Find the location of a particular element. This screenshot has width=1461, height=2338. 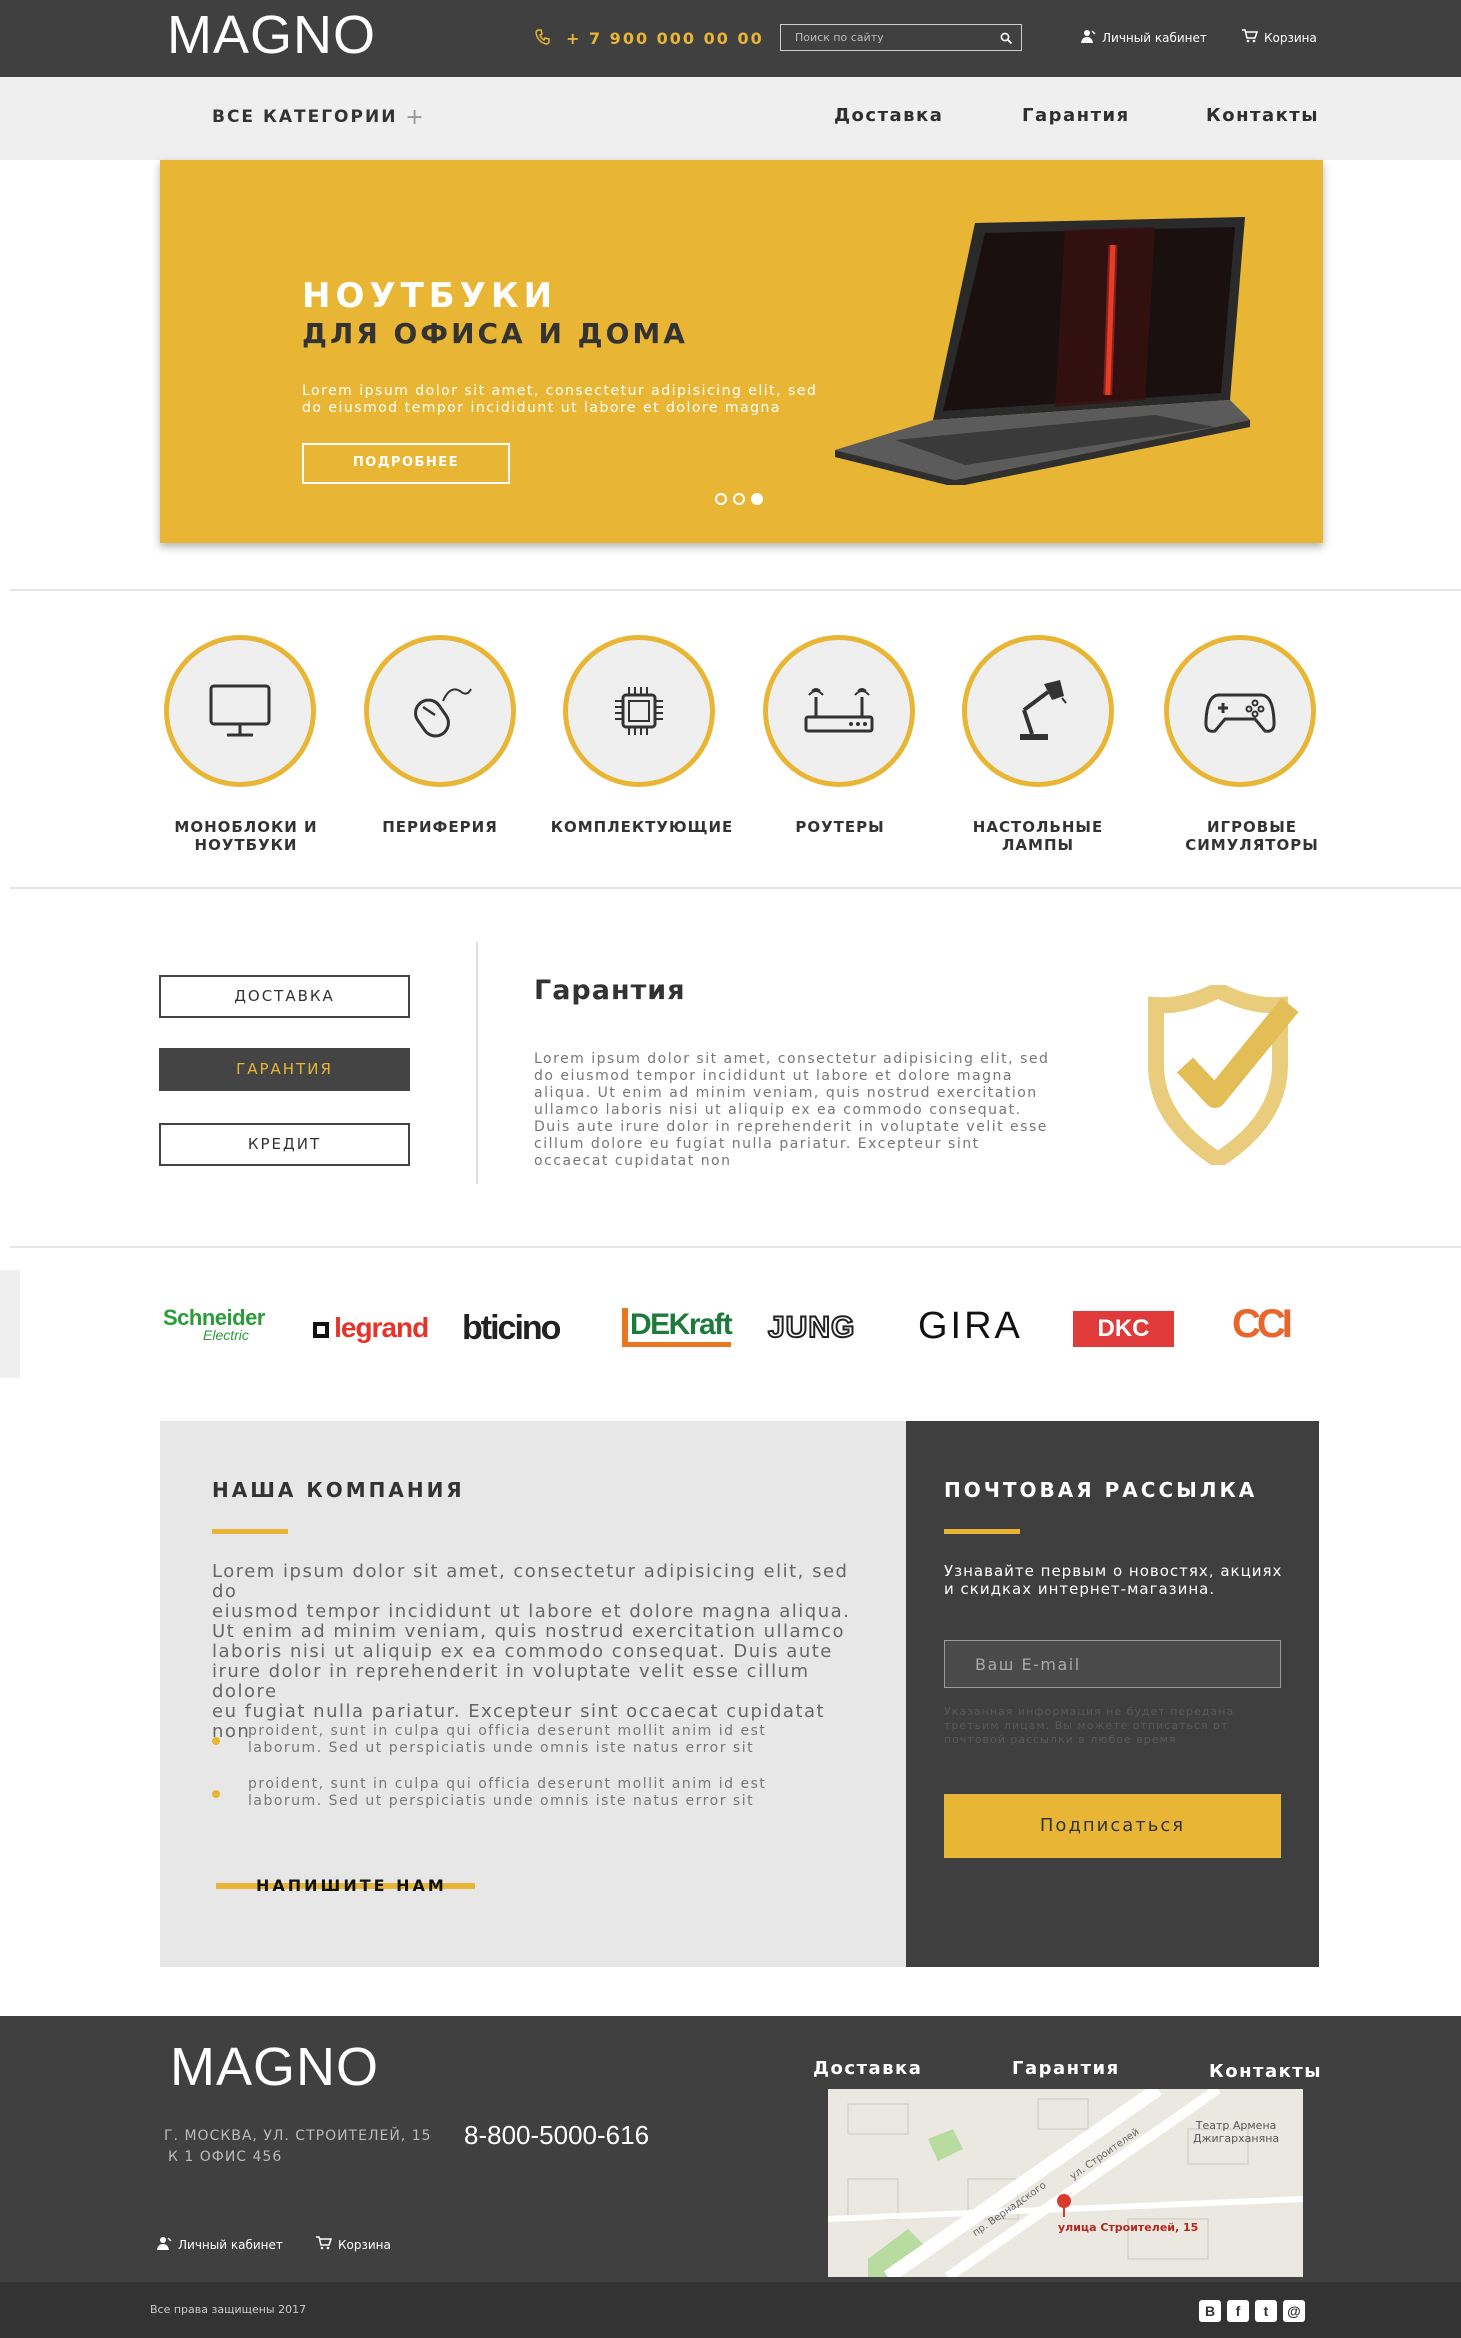

info-title: Гарантия is located at coordinates (610, 990).